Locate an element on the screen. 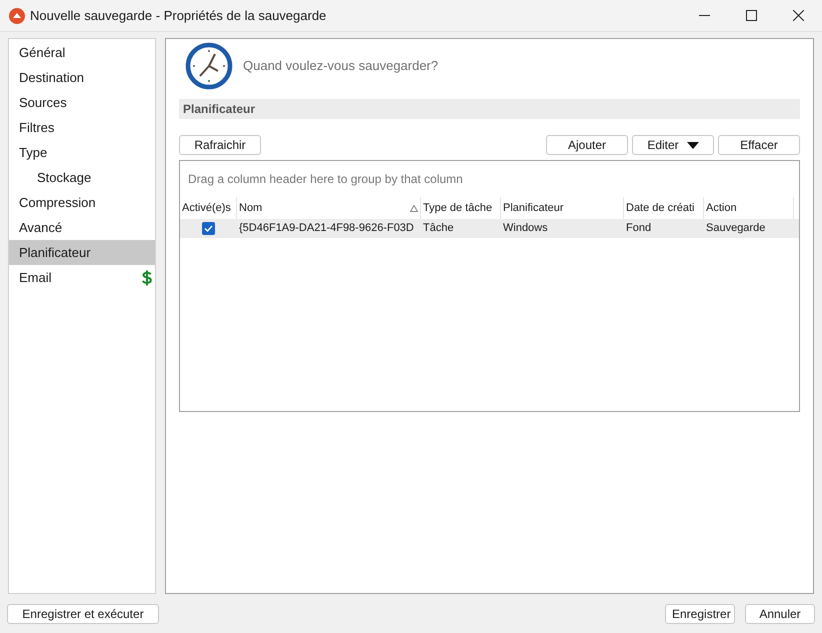  toolbar-button: Ajouter is located at coordinates (587, 145).